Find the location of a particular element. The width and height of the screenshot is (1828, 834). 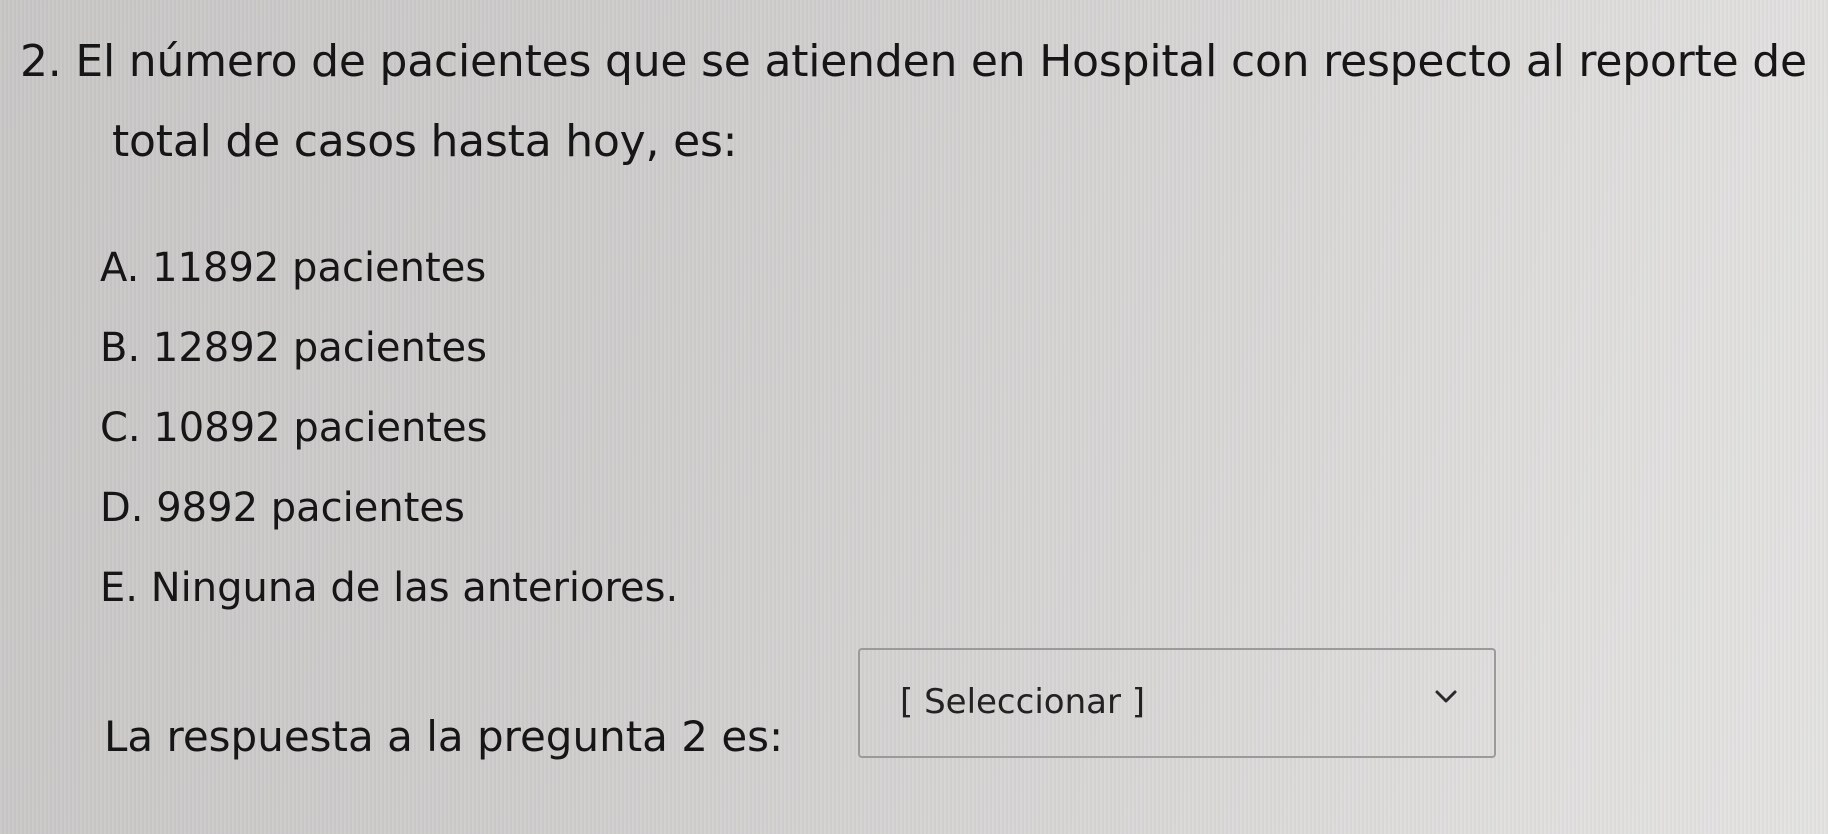

answer-label: La respuesta a la pregunta 2 es: is located at coordinates (444, 736).